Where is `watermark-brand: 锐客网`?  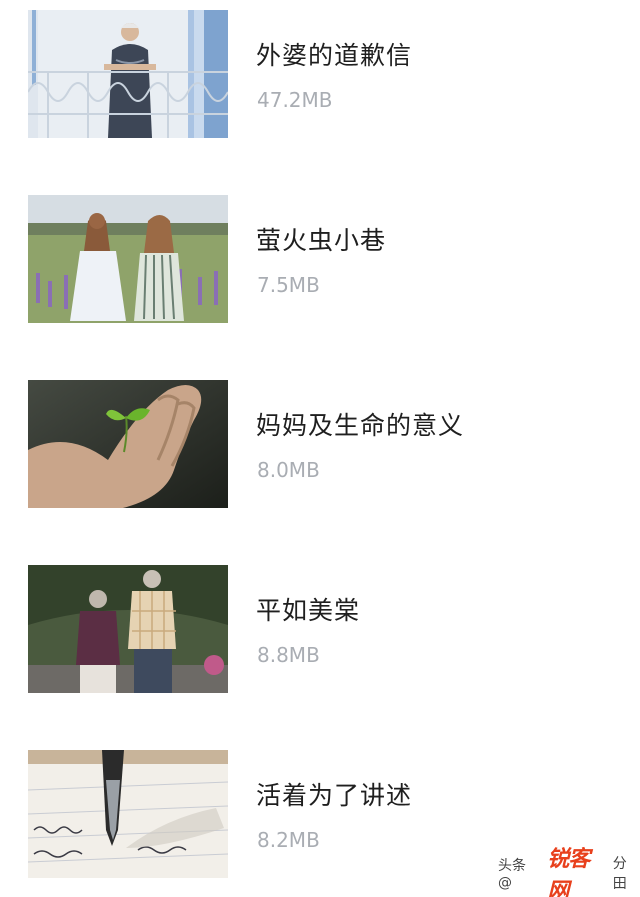 watermark-brand: 锐客网 is located at coordinates (568, 872).